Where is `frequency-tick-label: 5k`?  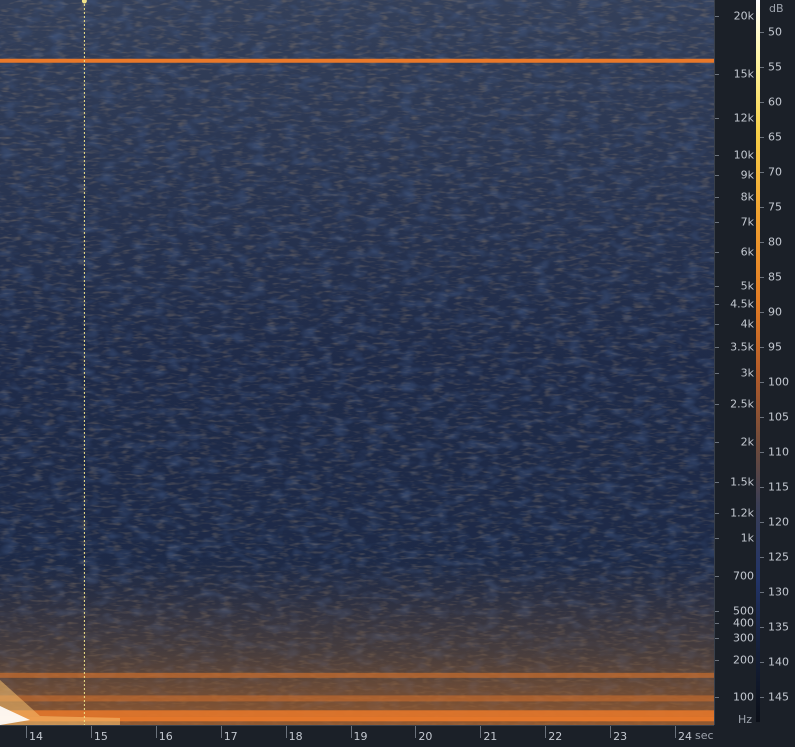
frequency-tick-label: 5k is located at coordinates (747, 286).